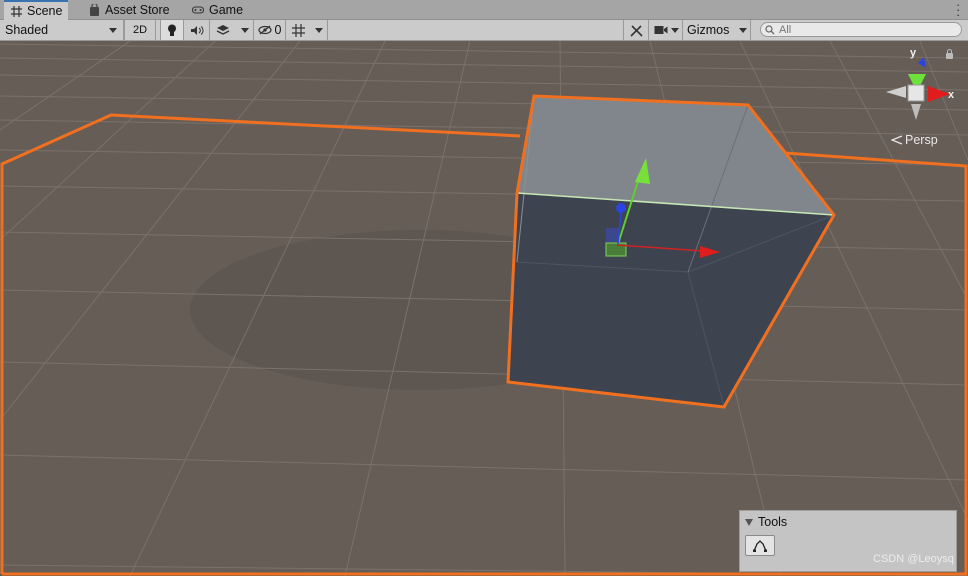  I want to click on camera-icon, so click(661, 30).